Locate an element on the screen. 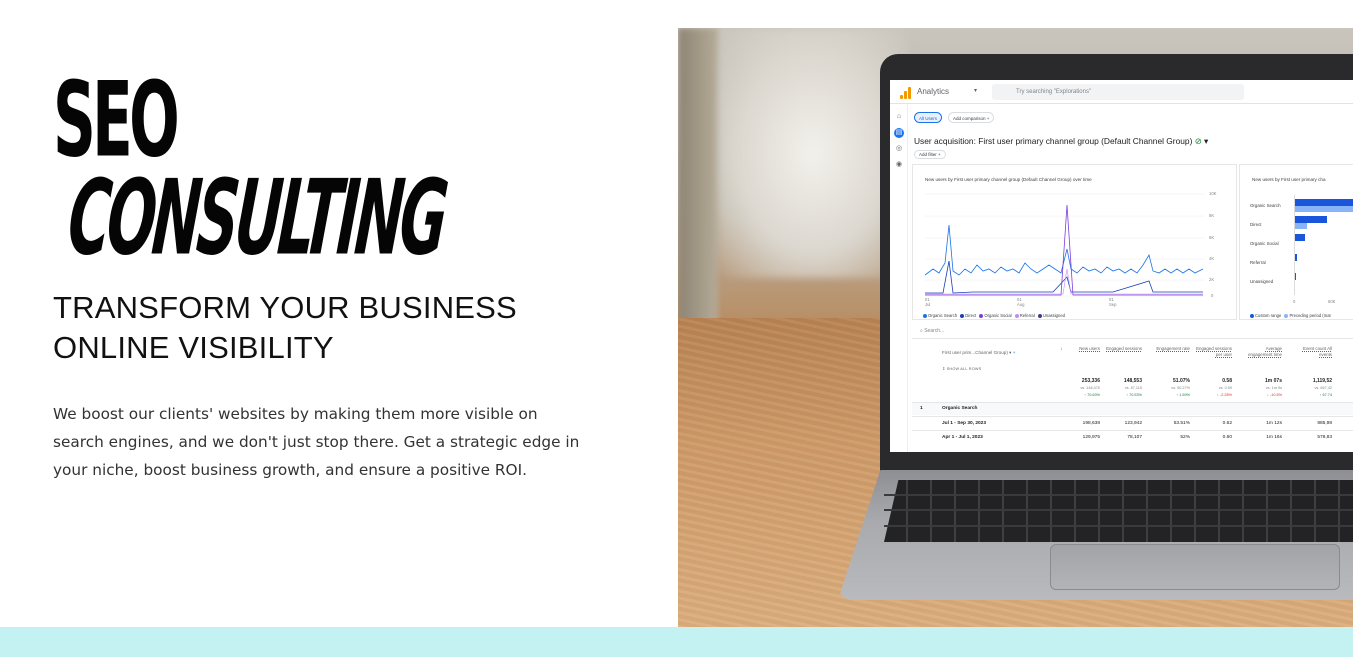  bar-category-label: Organic Search is located at coordinates (1265, 205).